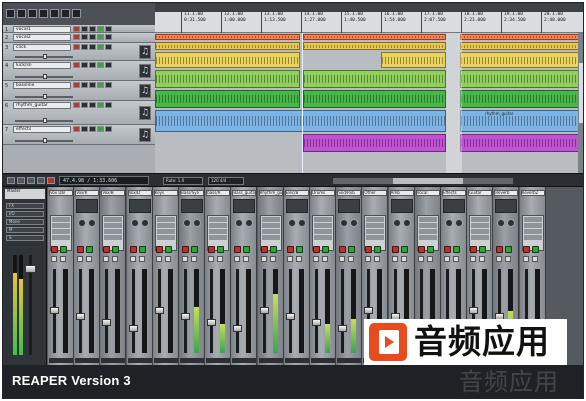 This screenshot has height=401, width=586. I want to click on strip-name: Bass_guitar, so click(244, 193).